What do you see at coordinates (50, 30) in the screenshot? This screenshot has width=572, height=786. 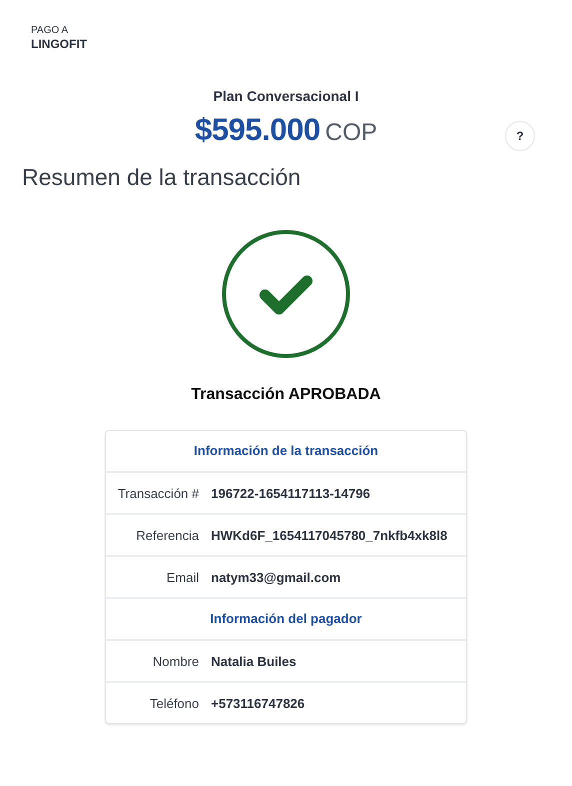 I see `merchant-label: PAGO A` at bounding box center [50, 30].